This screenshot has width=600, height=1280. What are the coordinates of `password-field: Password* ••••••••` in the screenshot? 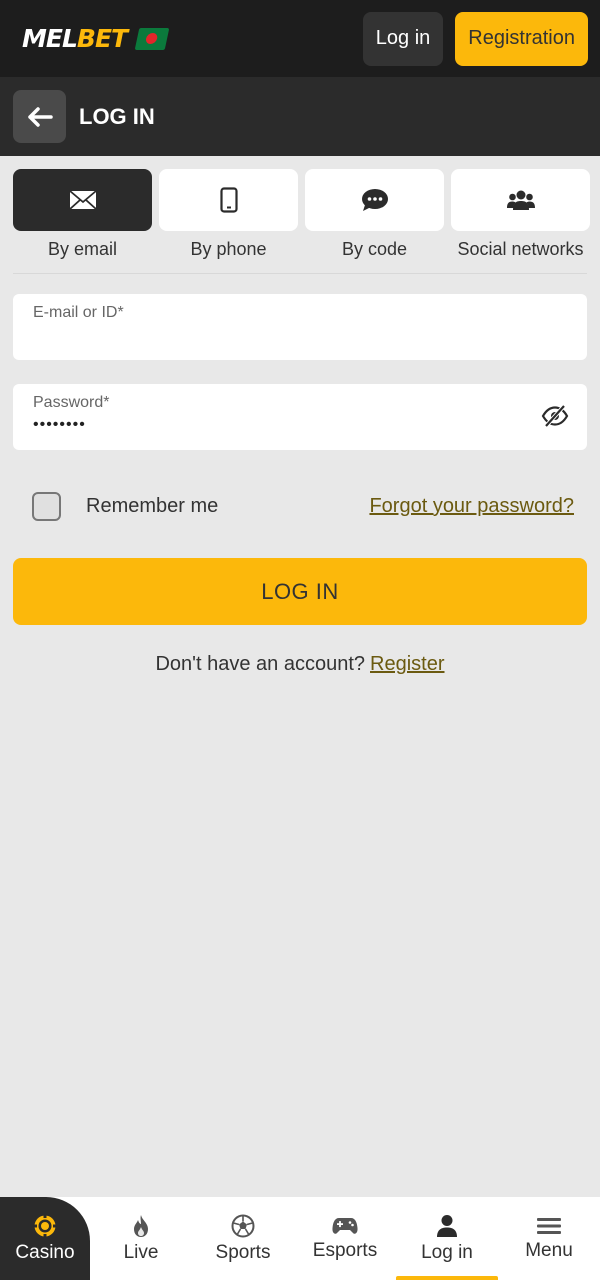 It's located at (300, 417).